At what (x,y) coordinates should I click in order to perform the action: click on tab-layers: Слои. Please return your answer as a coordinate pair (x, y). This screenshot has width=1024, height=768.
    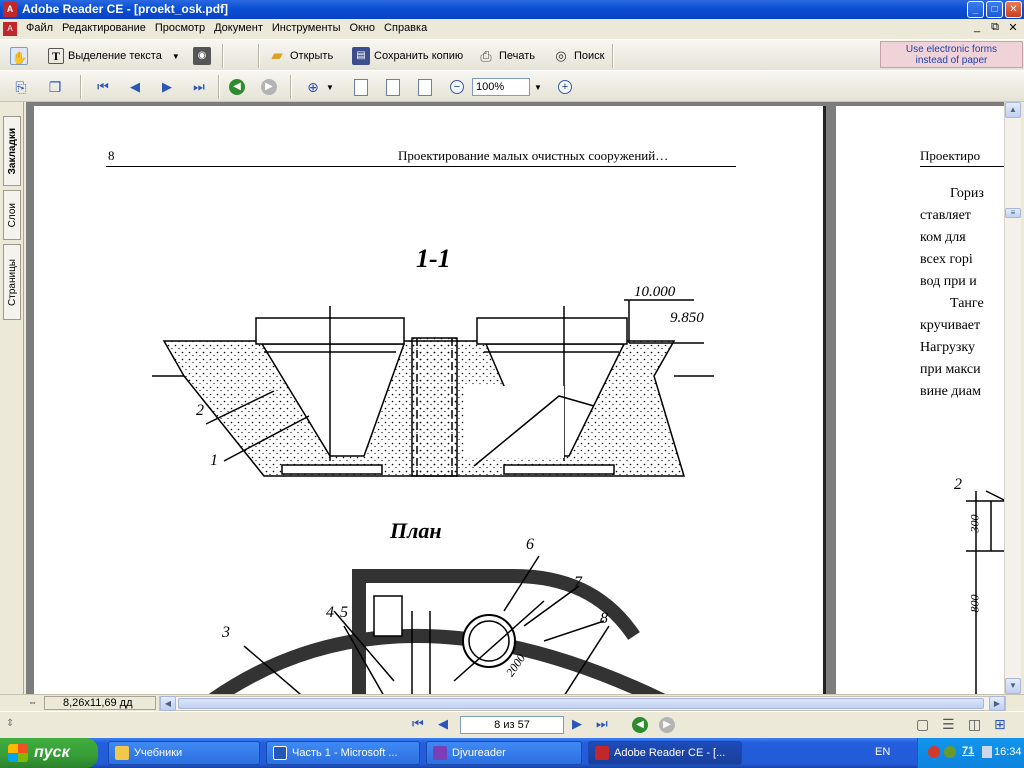
    Looking at the image, I should click on (12, 215).